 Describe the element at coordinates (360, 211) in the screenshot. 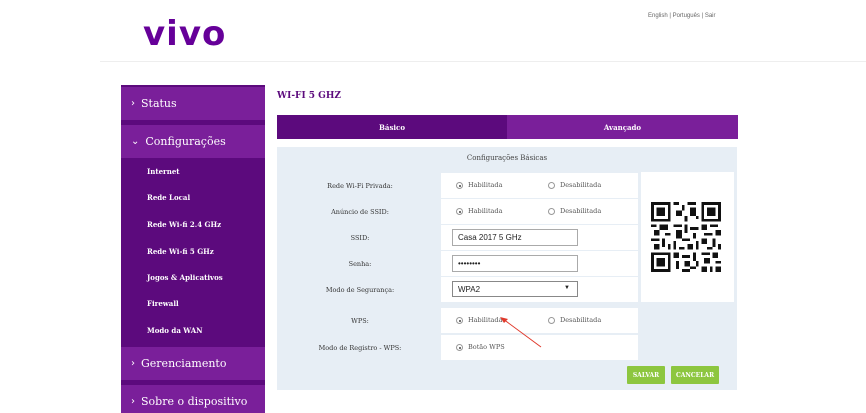

I see `field-label: Anúncio de SSID:` at that location.